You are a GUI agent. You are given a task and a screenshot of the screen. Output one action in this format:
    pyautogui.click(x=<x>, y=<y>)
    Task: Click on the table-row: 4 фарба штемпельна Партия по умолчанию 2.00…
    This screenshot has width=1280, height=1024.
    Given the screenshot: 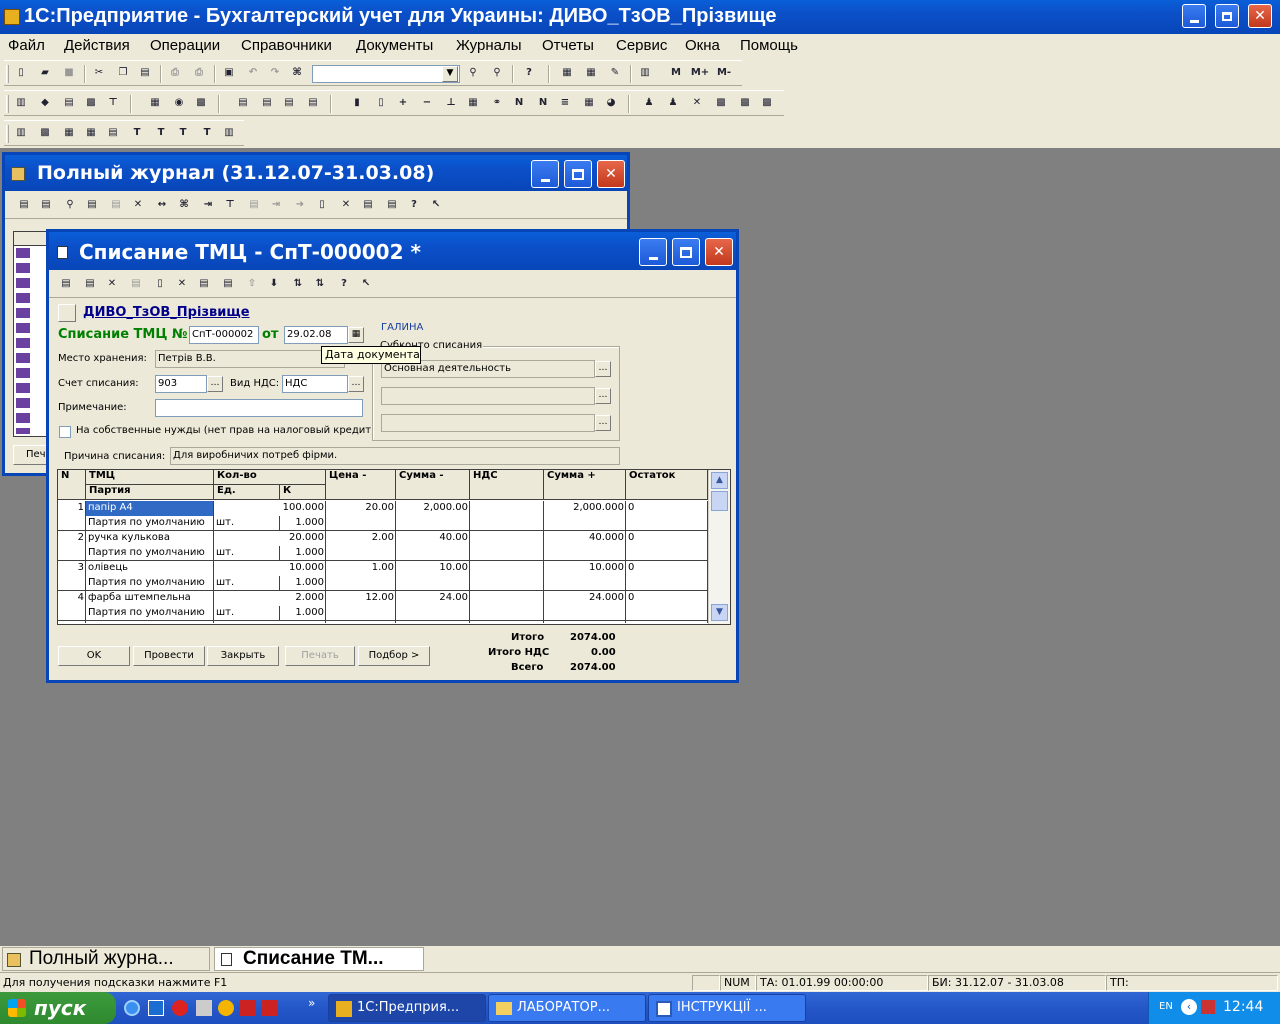 What is the action you would take?
    pyautogui.click(x=383, y=606)
    